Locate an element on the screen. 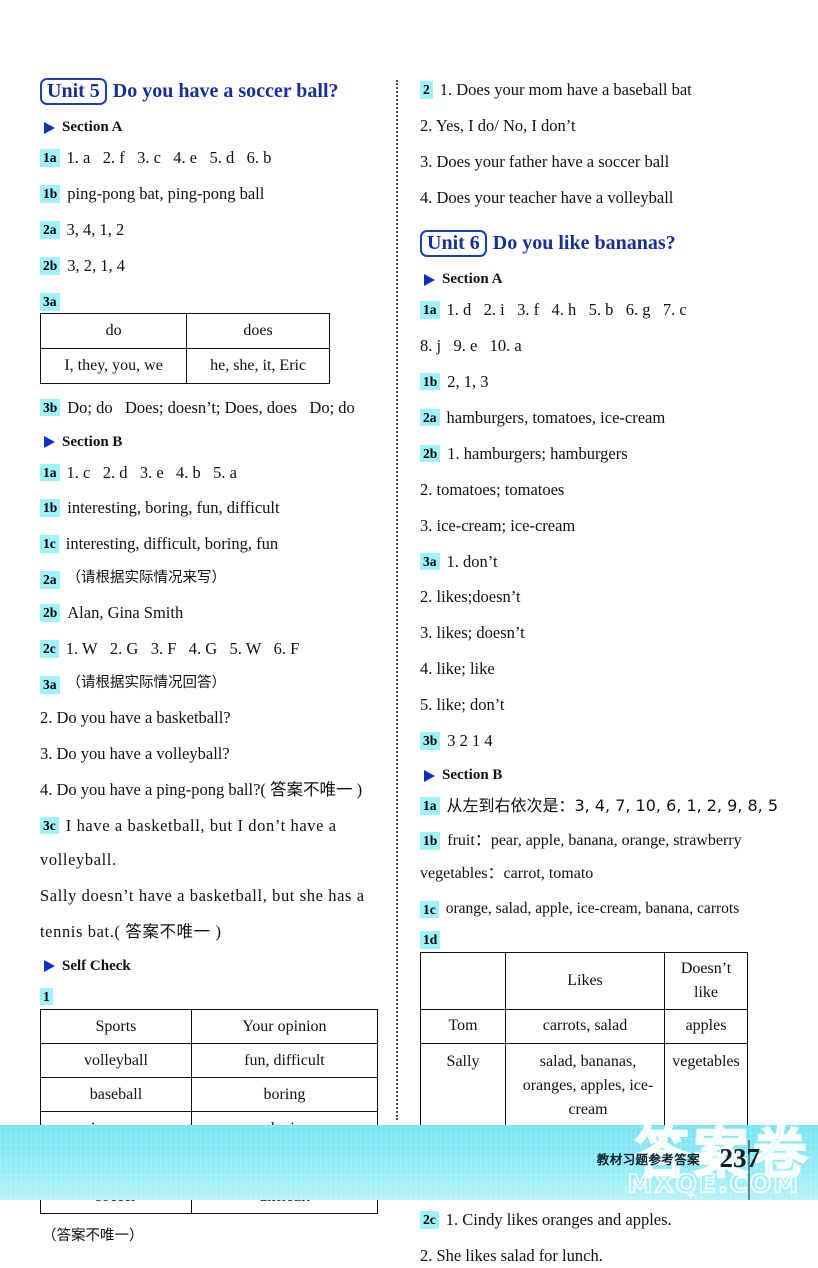 The height and width of the screenshot is (1268, 818). answer-text: 1. W 2. G 3. F 4. G 5. W 6. F is located at coordinates (182, 649).